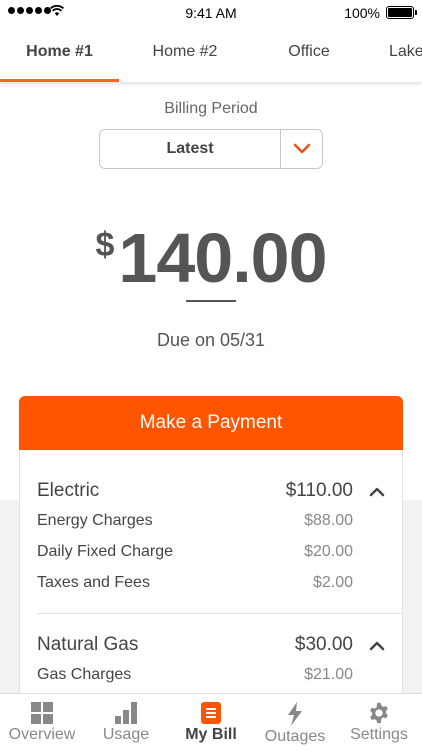 Image resolution: width=422 pixels, height=750 pixels. Describe the element at coordinates (302, 149) in the screenshot. I see `chevron-down-icon` at that location.